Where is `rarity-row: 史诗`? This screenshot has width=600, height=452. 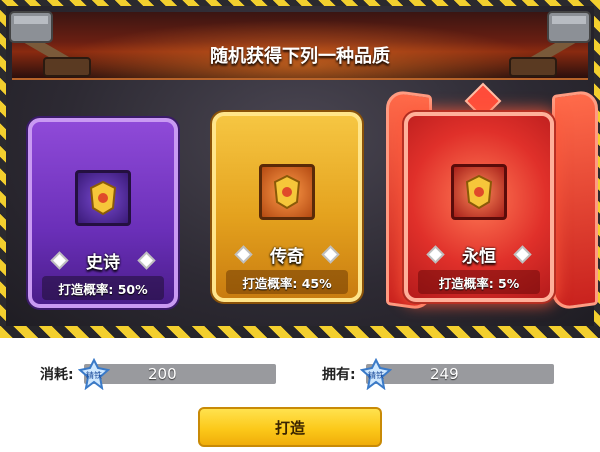
rarity-row: 史诗 is located at coordinates (103, 260).